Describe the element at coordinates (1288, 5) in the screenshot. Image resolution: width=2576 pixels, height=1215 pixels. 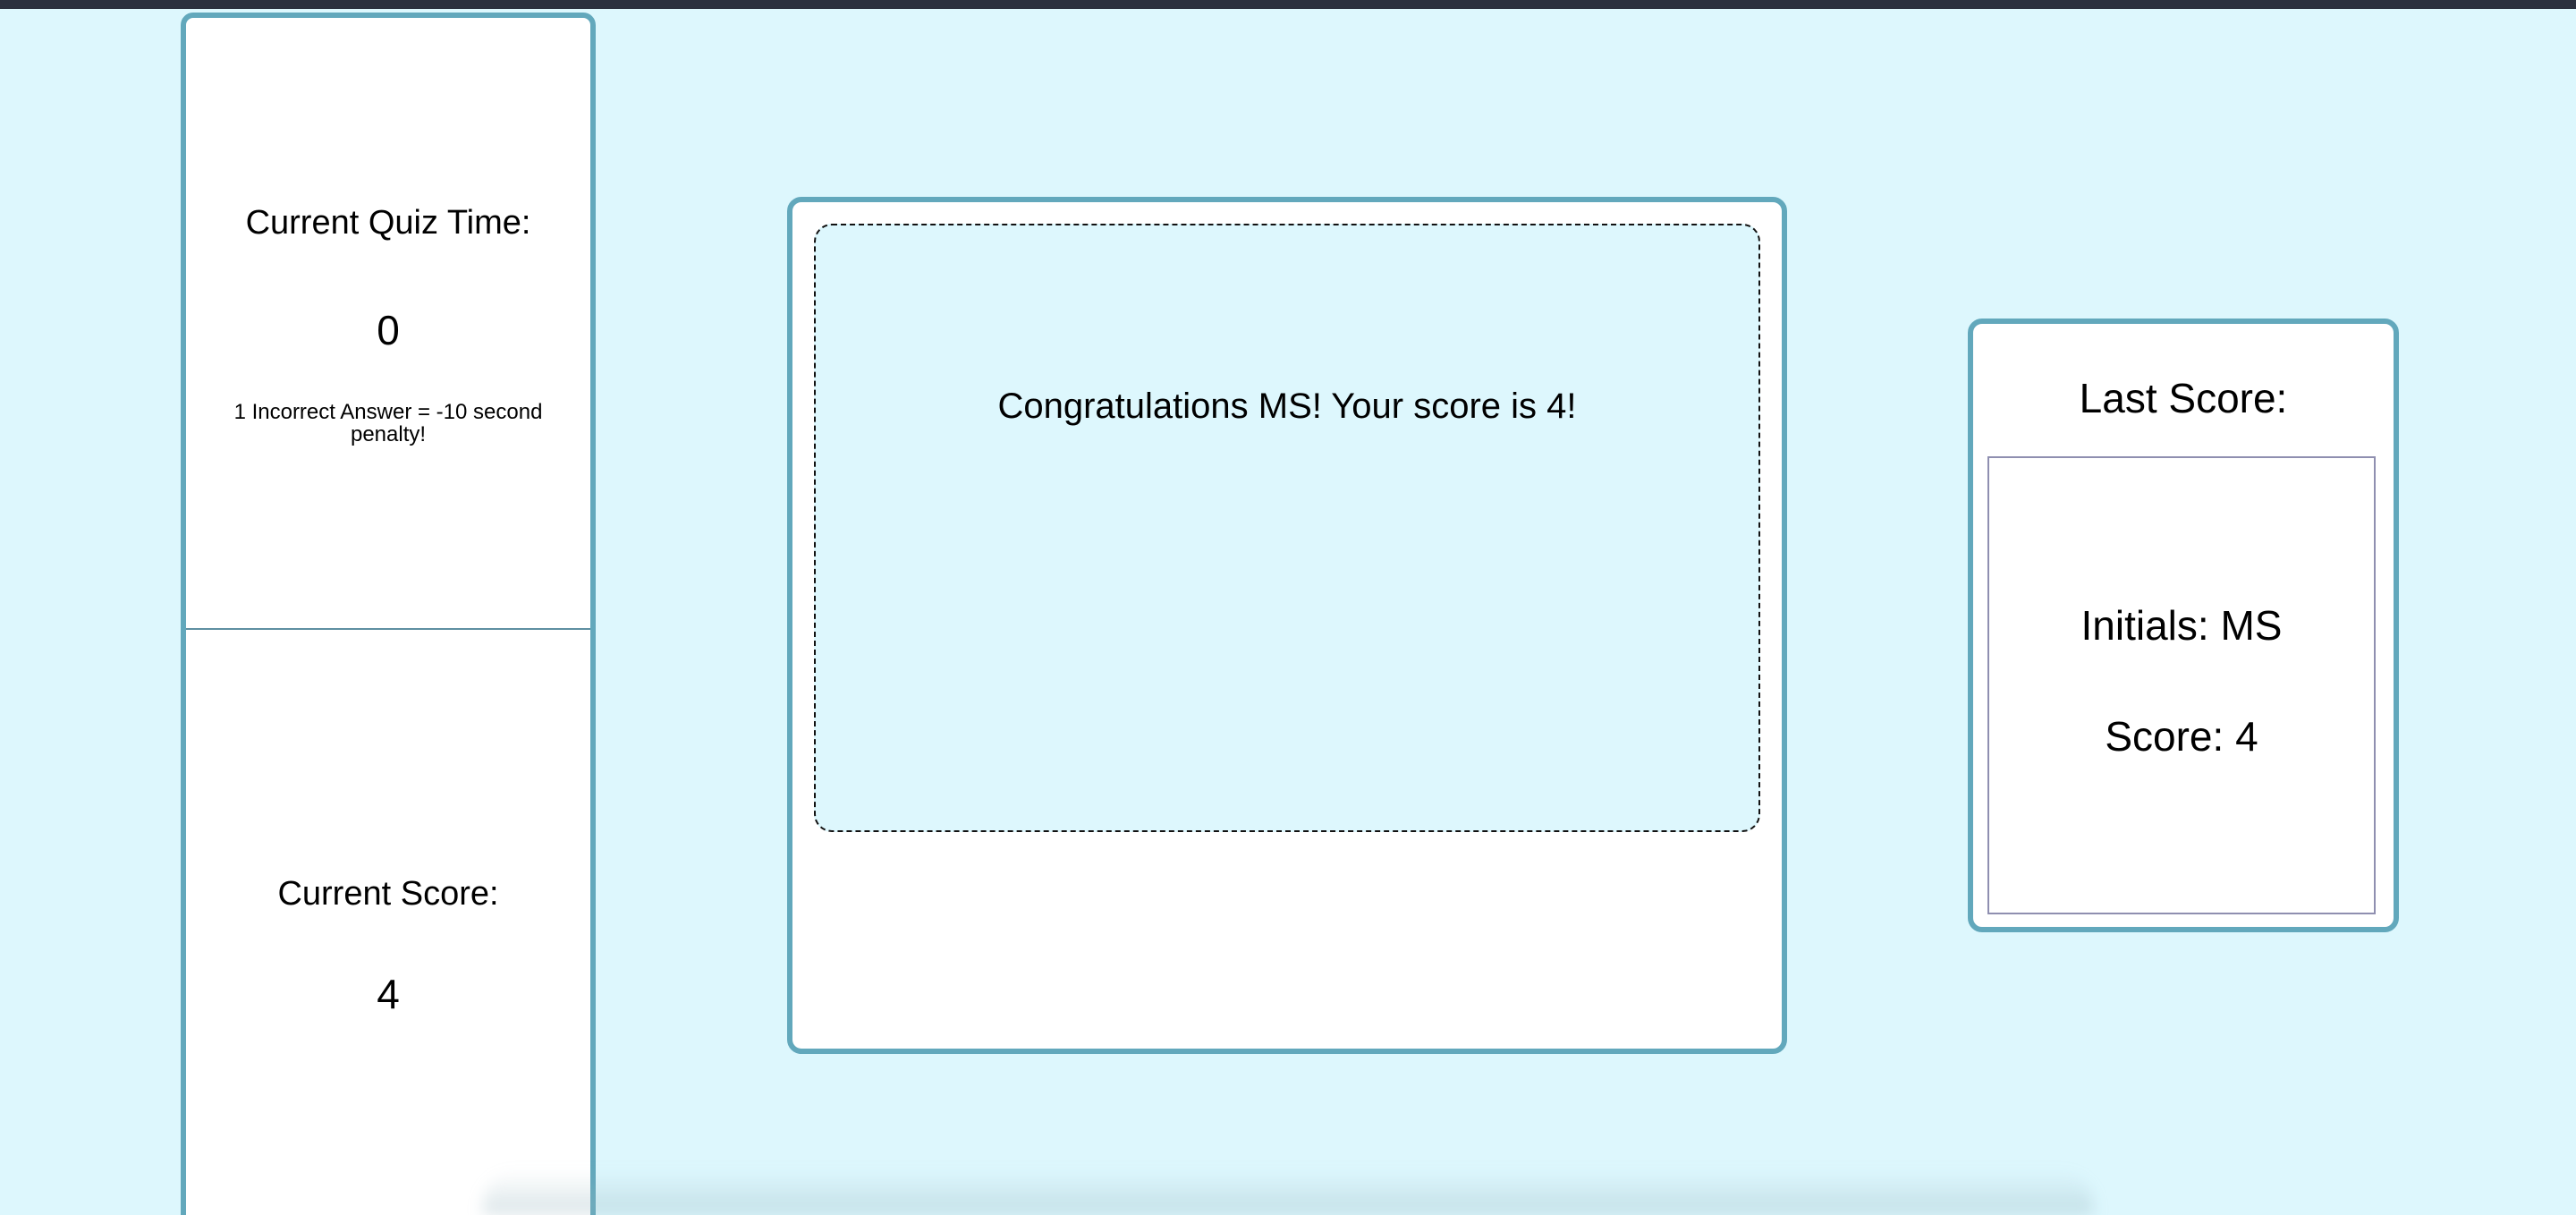
I see `window-top-bar` at that location.